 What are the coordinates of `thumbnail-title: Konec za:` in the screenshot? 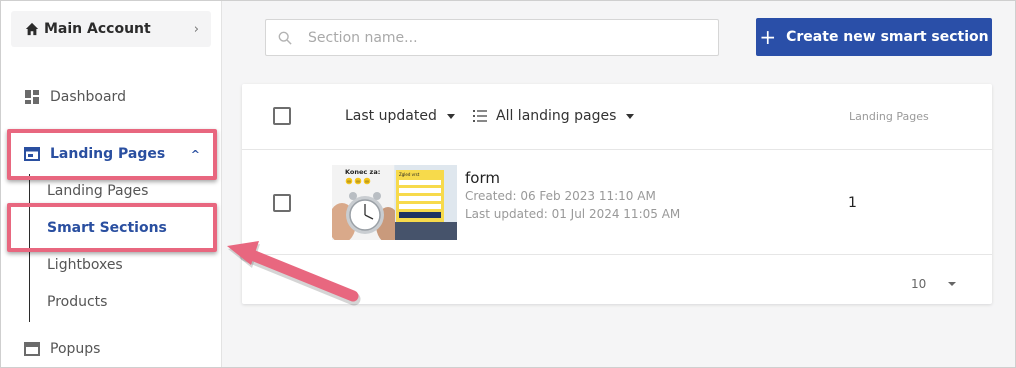 It's located at (362, 172).